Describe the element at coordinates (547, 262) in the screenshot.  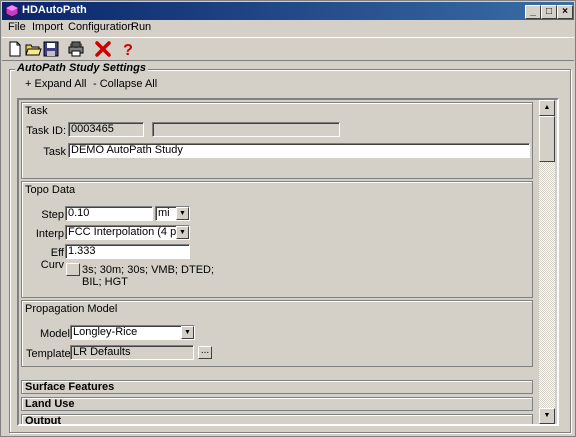
I see `vertical-scrollbar: ▲ ▼` at that location.